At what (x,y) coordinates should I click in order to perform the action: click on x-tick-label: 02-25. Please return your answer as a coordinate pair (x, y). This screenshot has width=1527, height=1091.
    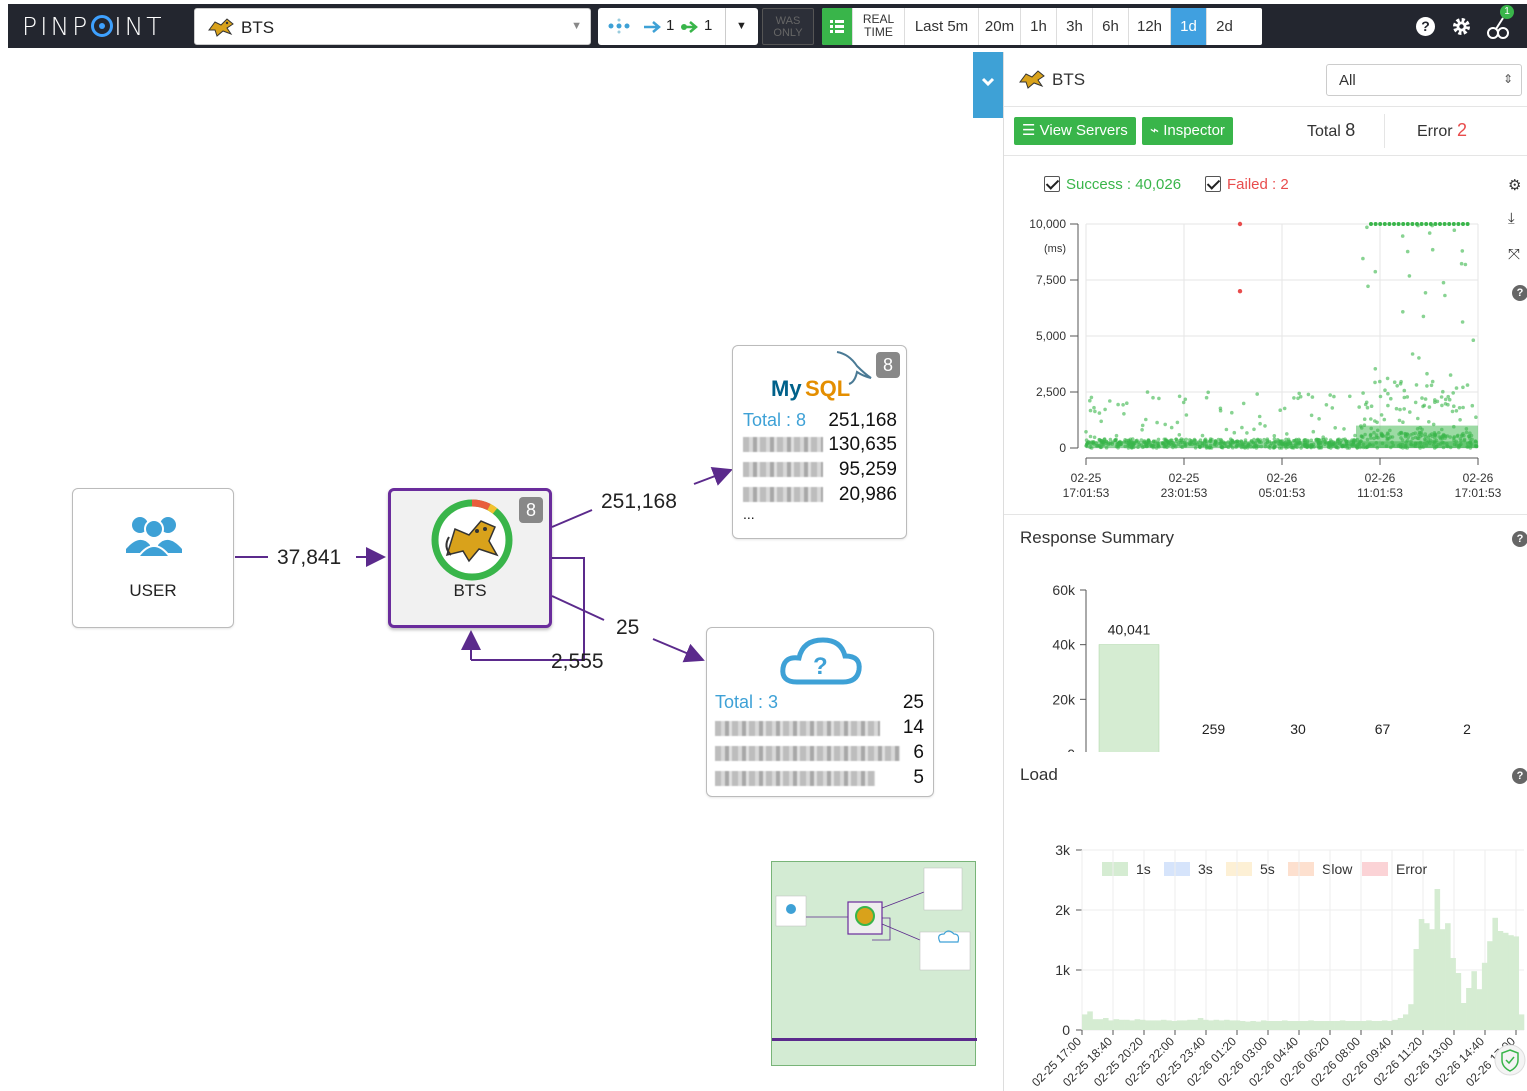
    Looking at the image, I should click on (1086, 478).